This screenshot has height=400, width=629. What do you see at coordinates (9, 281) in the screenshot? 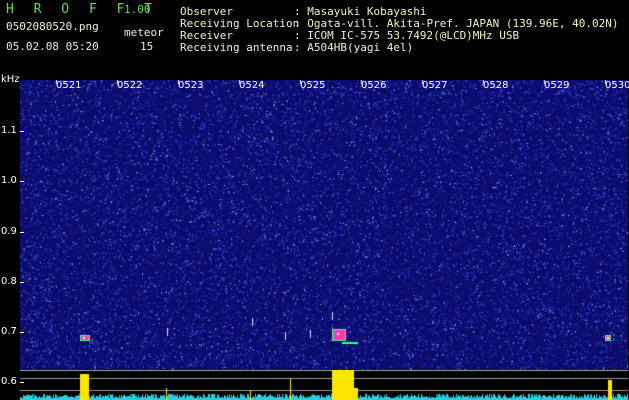
I see `y-tick-label: 0.8` at bounding box center [9, 281].